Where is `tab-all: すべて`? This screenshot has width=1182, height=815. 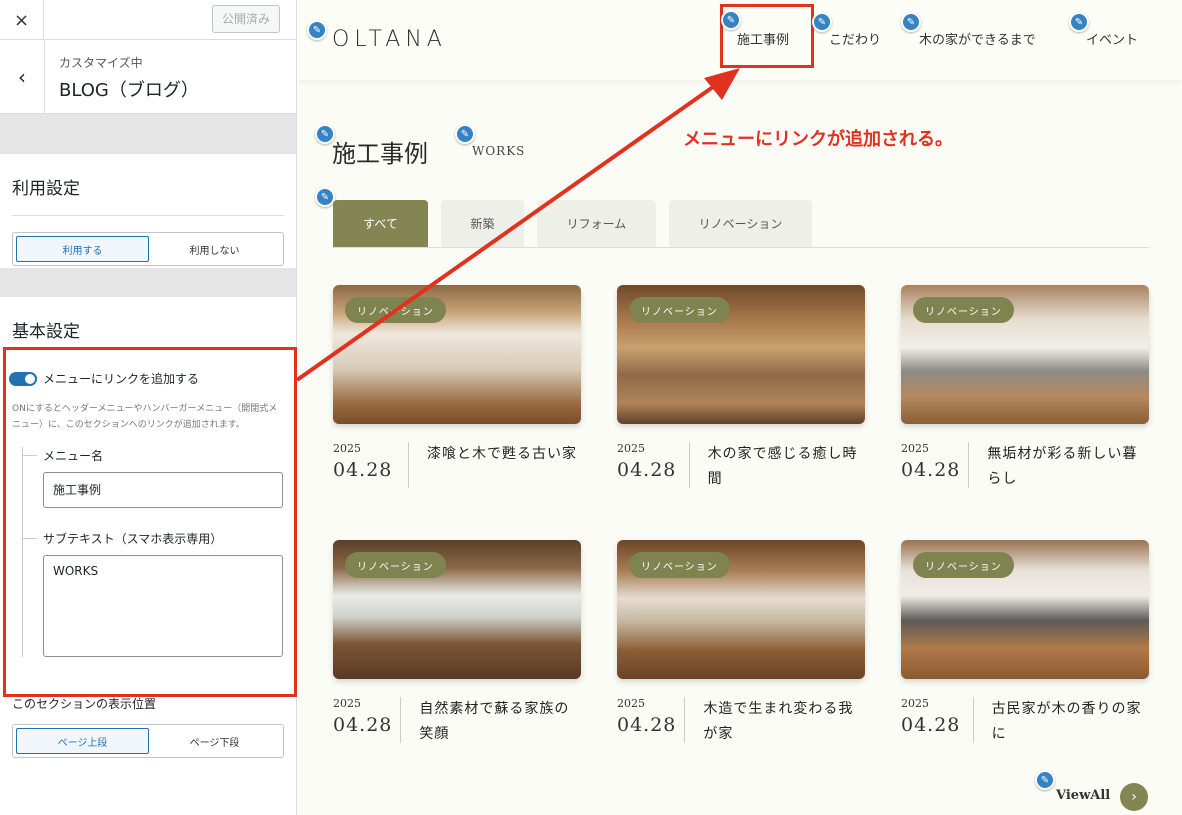
tab-all: すべて is located at coordinates (380, 223).